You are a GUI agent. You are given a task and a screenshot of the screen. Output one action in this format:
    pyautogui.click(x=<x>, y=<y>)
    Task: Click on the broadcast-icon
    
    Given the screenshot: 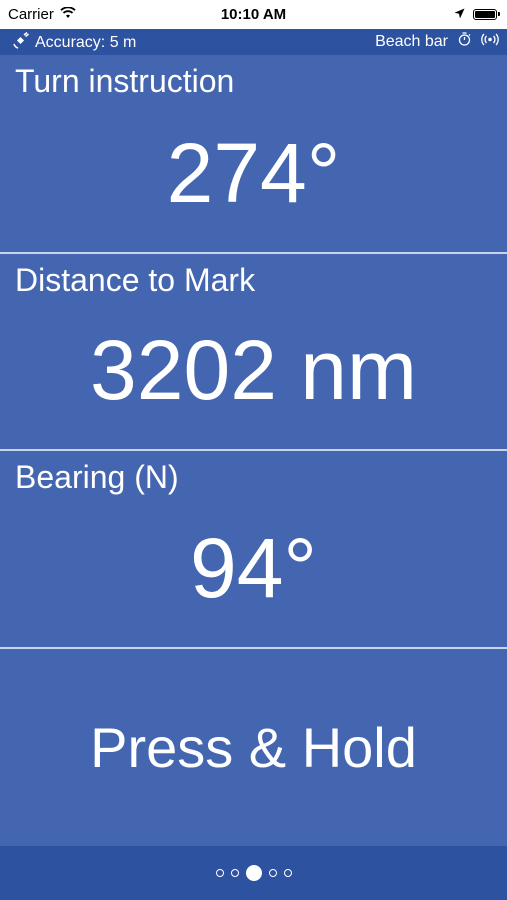 What is the action you would take?
    pyautogui.click(x=490, y=42)
    